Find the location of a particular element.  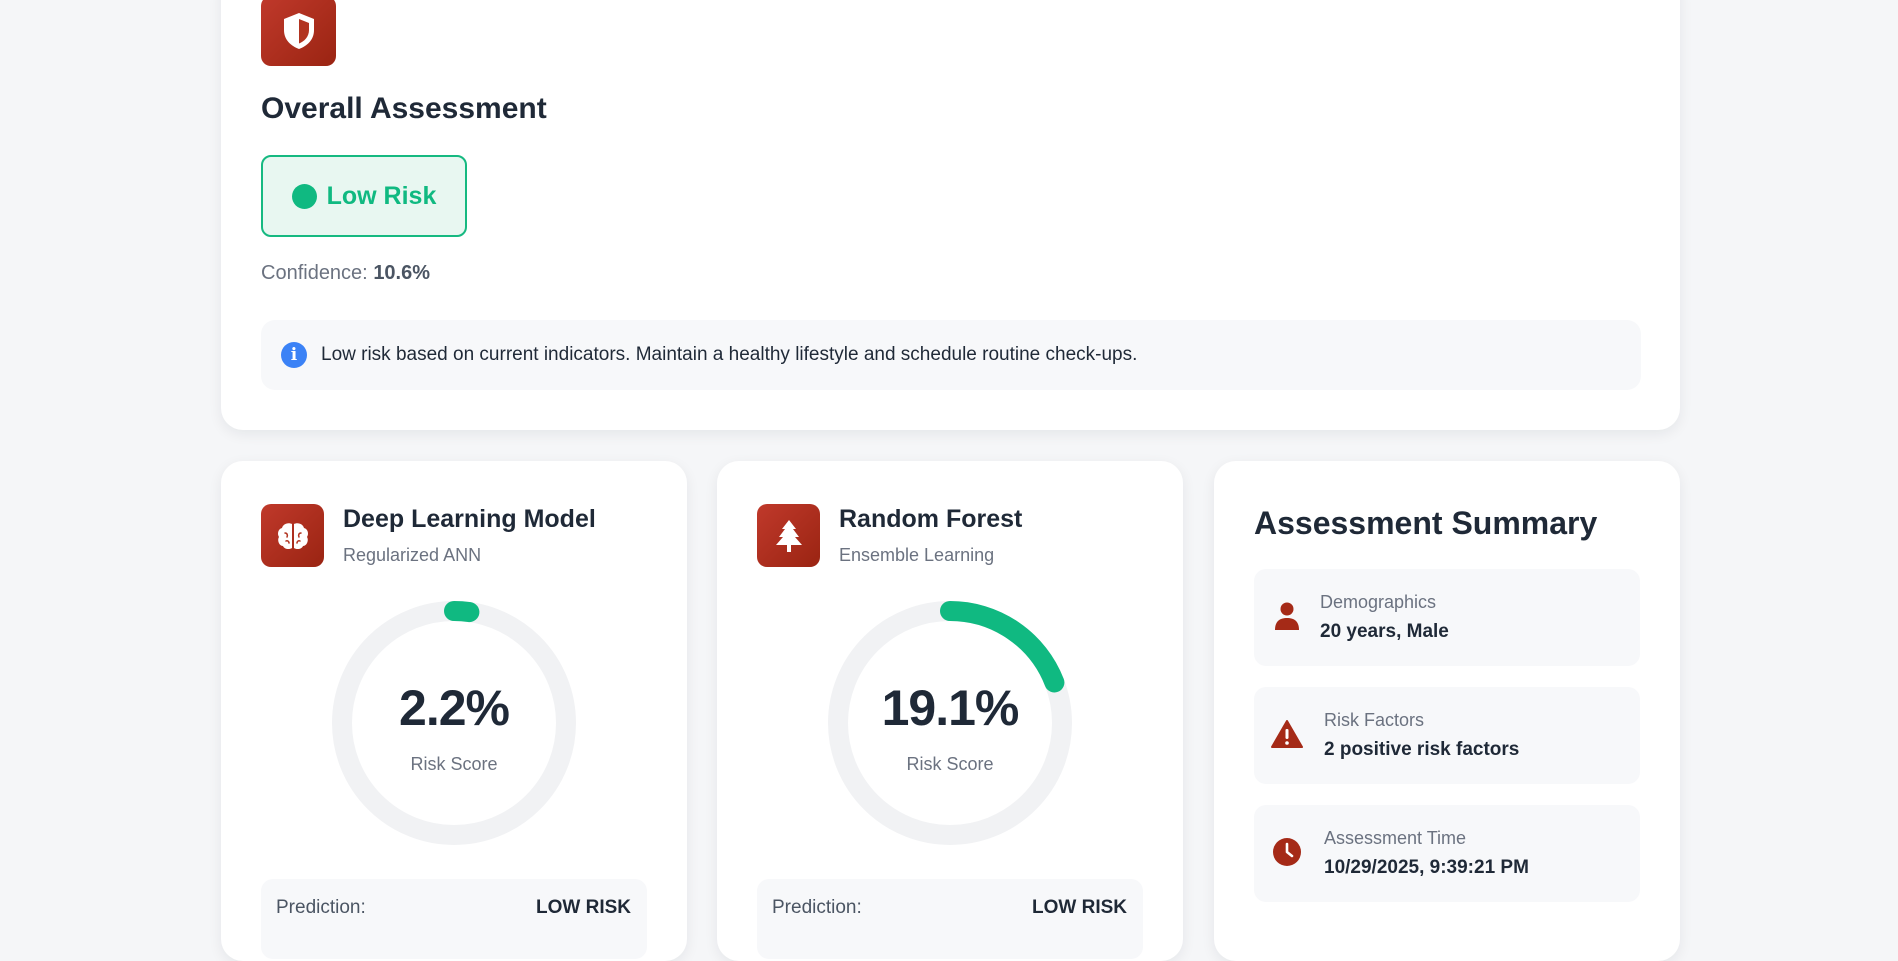

risk-level-badge: Low Risk is located at coordinates (364, 196).